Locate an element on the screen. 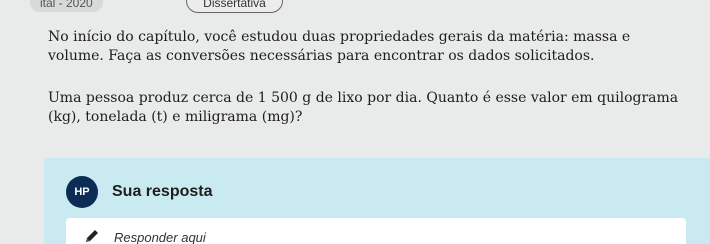 This screenshot has height=244, width=710. answer-heading: Sua resposta is located at coordinates (162, 191).